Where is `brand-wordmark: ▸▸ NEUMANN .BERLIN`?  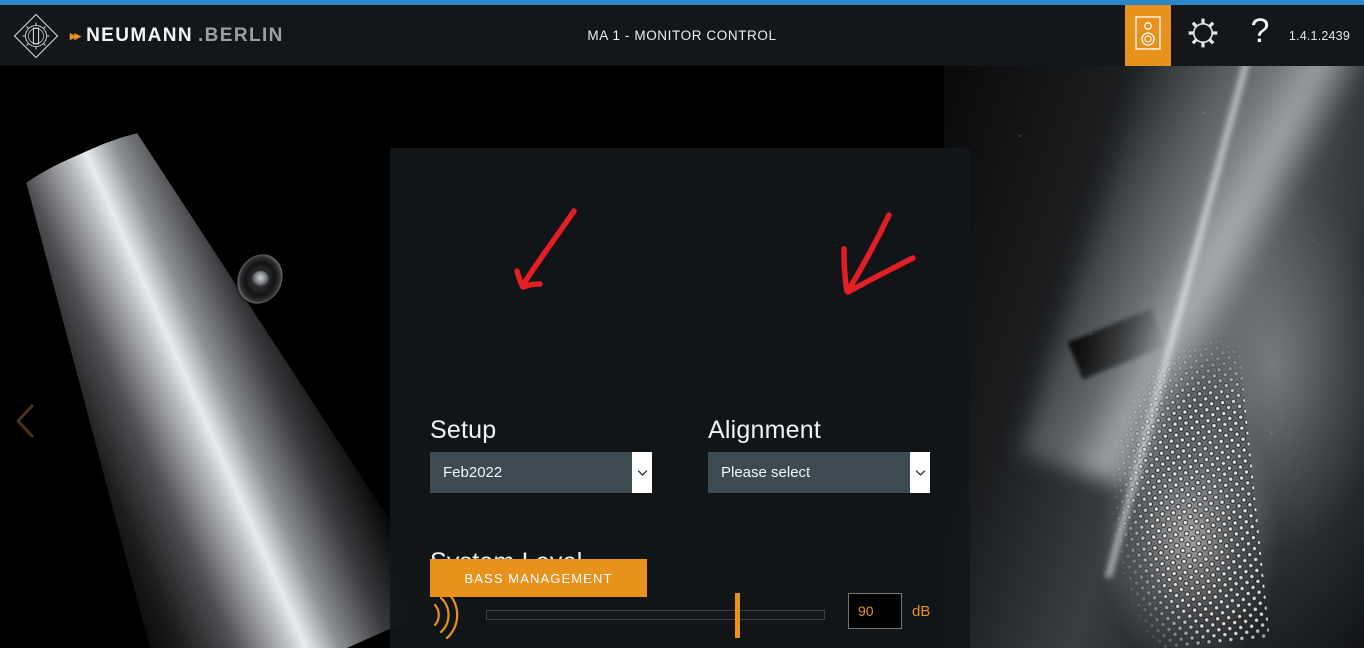
brand-wordmark: ▸▸ NEUMANN .BERLIN is located at coordinates (177, 36).